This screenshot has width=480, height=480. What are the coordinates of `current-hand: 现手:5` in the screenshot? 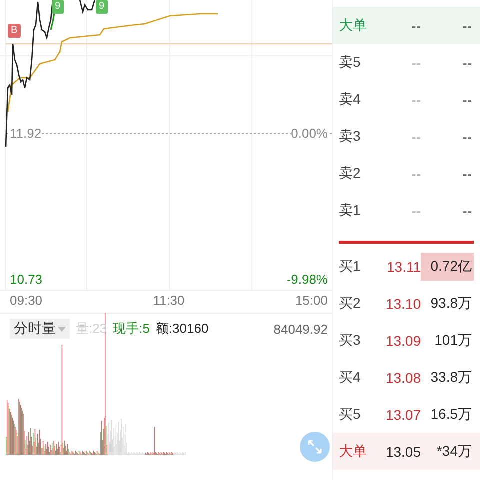 It's located at (131, 329).